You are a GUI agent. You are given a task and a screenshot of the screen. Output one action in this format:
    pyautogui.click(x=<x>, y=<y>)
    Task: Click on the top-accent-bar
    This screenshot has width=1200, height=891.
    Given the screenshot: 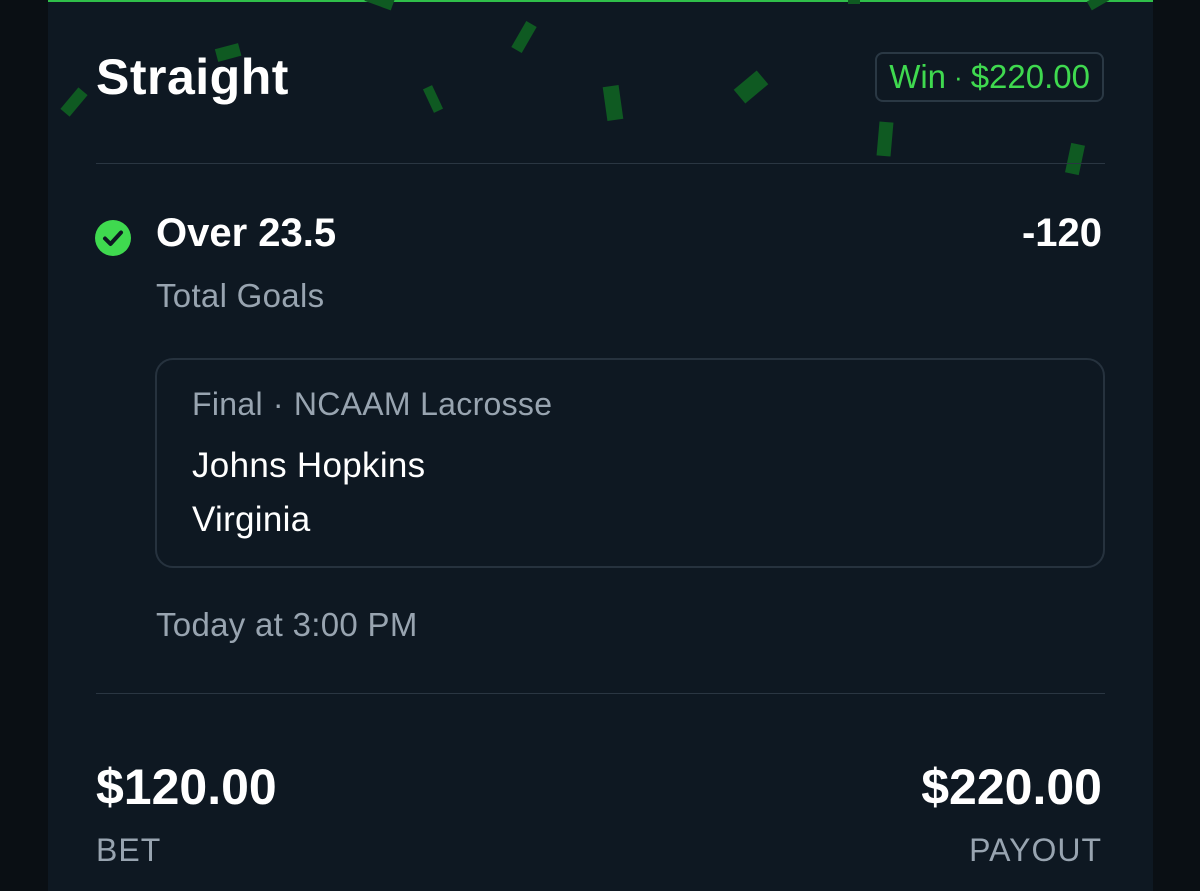 What is the action you would take?
    pyautogui.click(x=600, y=1)
    